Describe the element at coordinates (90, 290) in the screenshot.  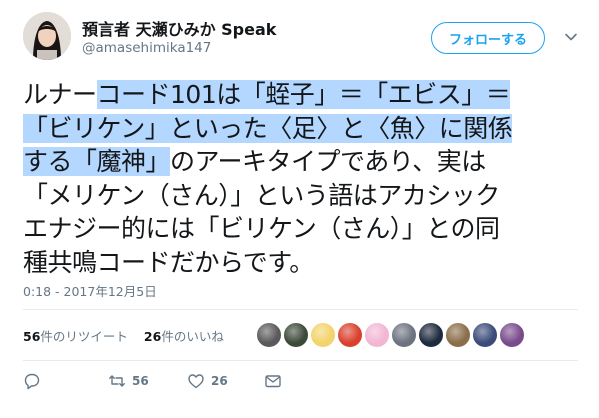
I see `tweet-timestamp: 0:18 - 2017年12月5日` at that location.